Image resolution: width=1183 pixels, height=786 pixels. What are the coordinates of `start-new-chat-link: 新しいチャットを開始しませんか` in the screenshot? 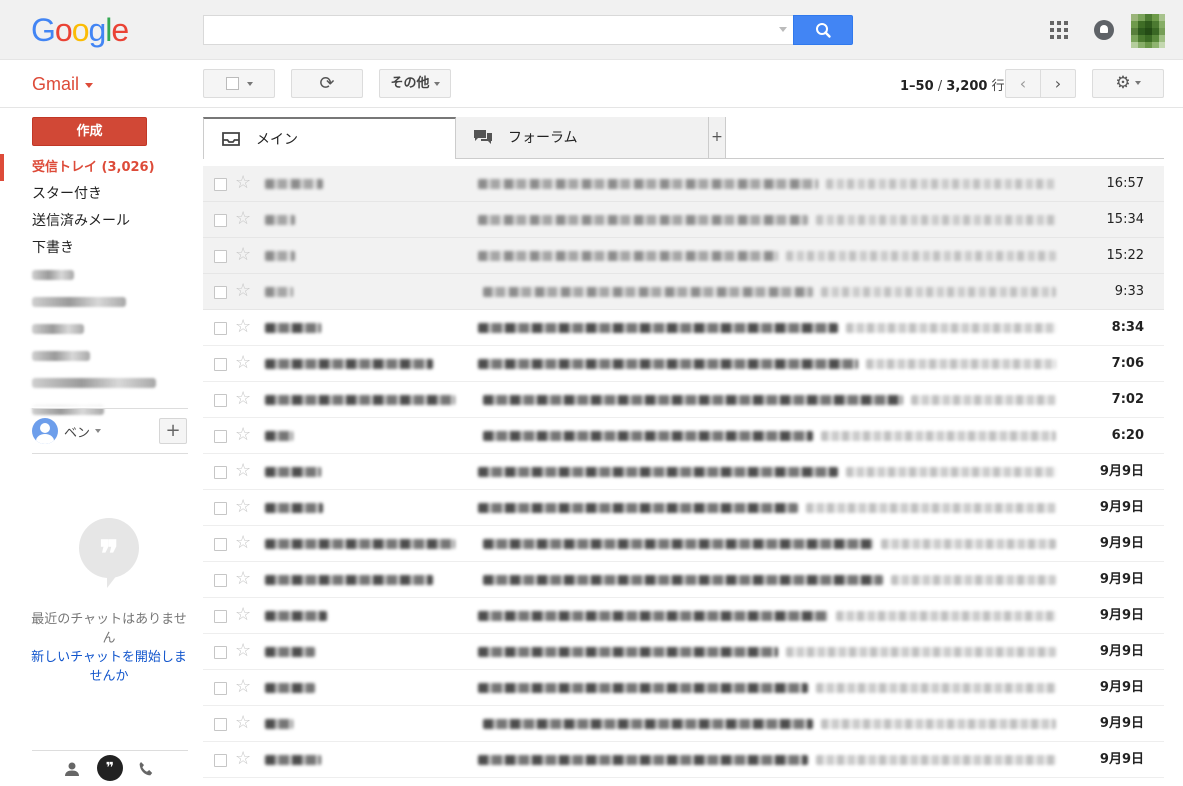 It's located at (109, 667).